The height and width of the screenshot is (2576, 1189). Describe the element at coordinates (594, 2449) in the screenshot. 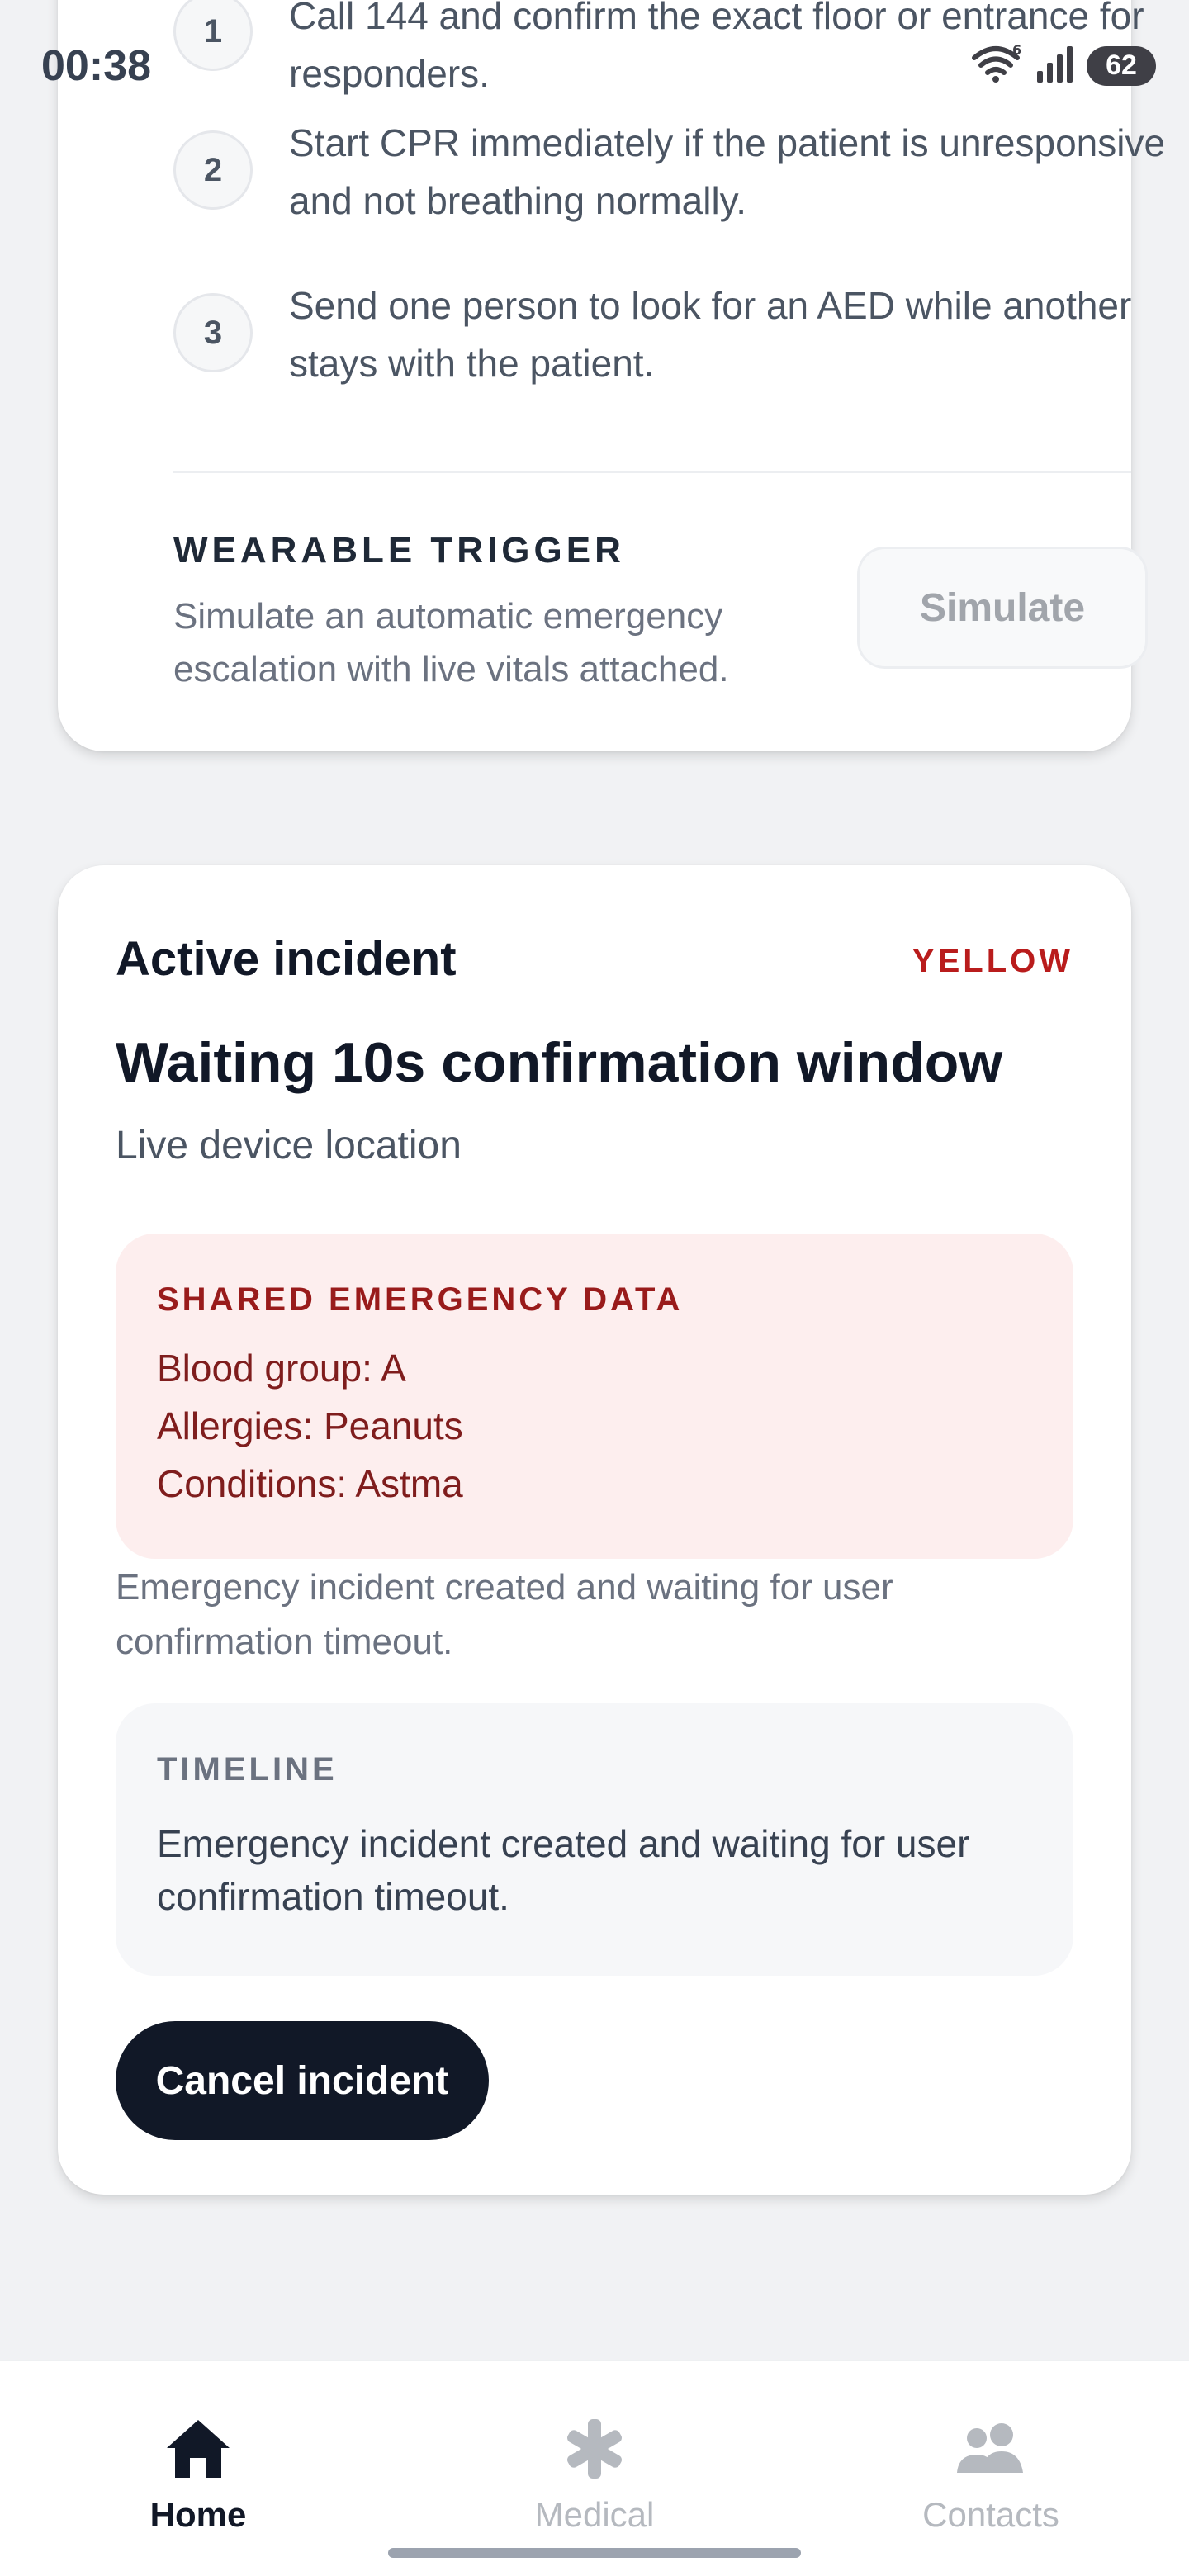

I see `medical-asterisk-icon` at that location.